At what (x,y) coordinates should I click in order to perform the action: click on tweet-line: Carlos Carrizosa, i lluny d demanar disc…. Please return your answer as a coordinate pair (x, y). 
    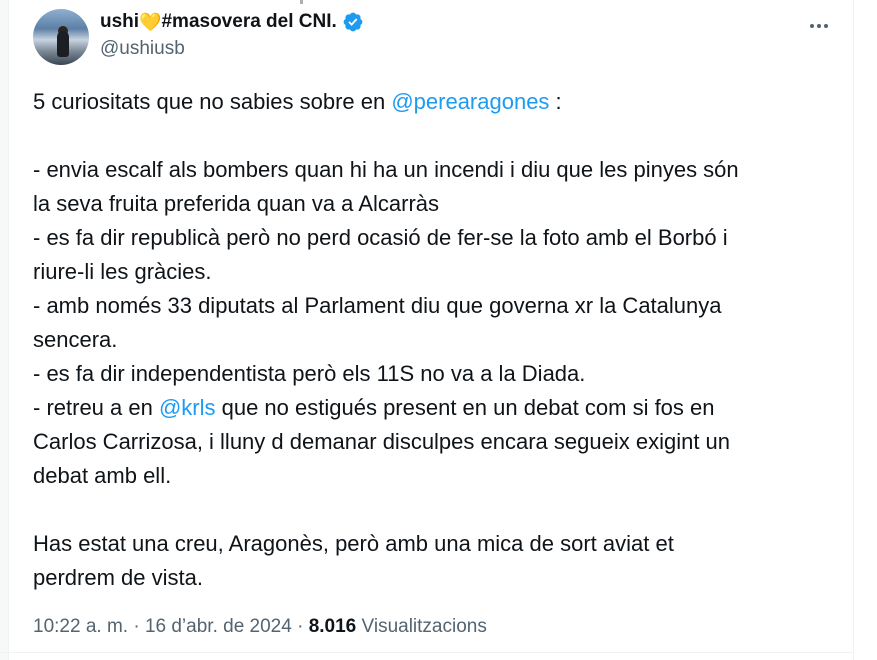
    Looking at the image, I should click on (382, 441).